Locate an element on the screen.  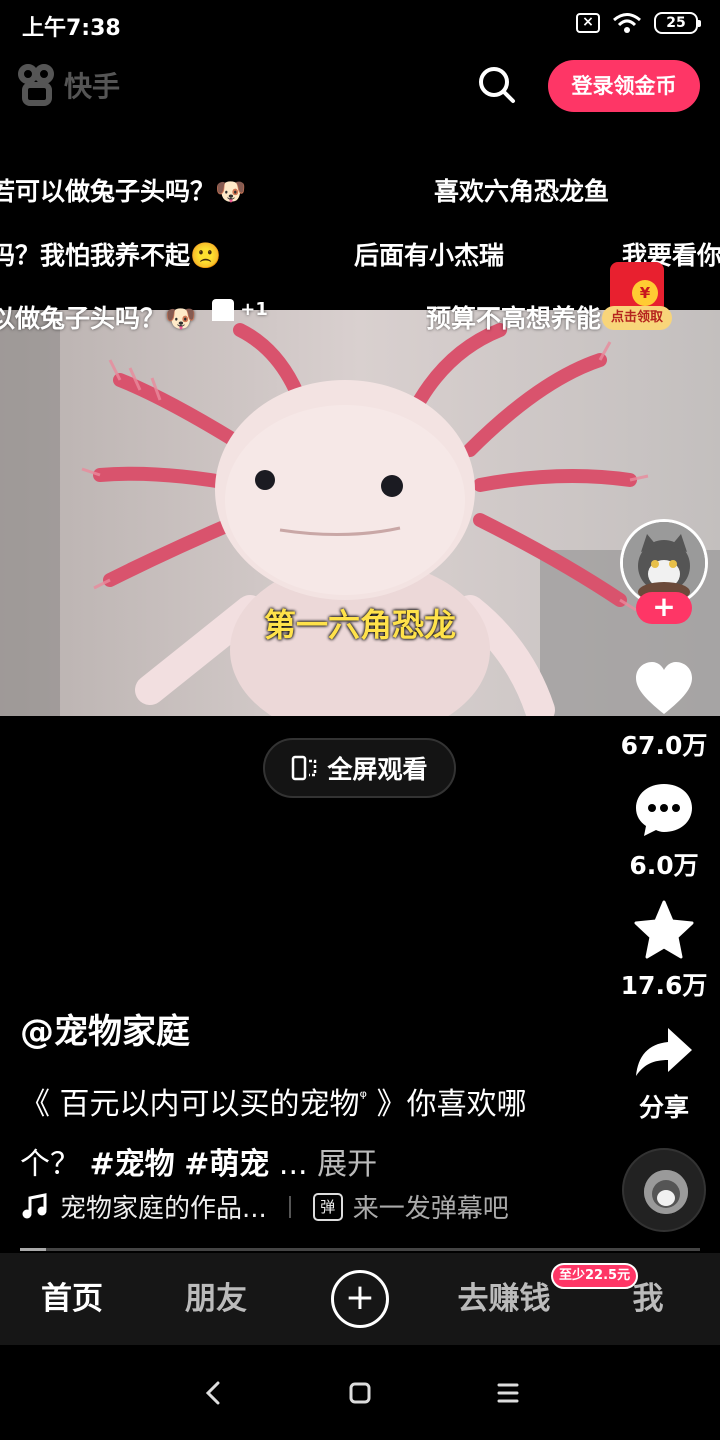
like-button: 67.0万 is located at coordinates (664, 711).